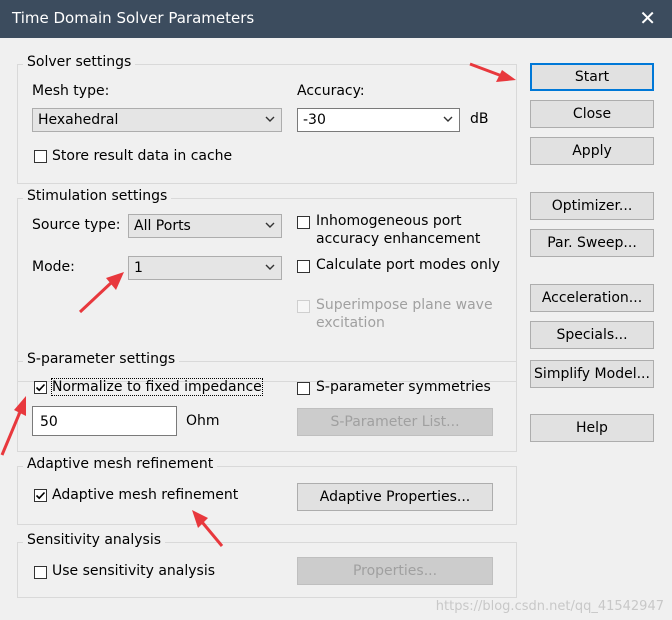  What do you see at coordinates (138, 268) in the screenshot?
I see `mode-value: 1` at bounding box center [138, 268].